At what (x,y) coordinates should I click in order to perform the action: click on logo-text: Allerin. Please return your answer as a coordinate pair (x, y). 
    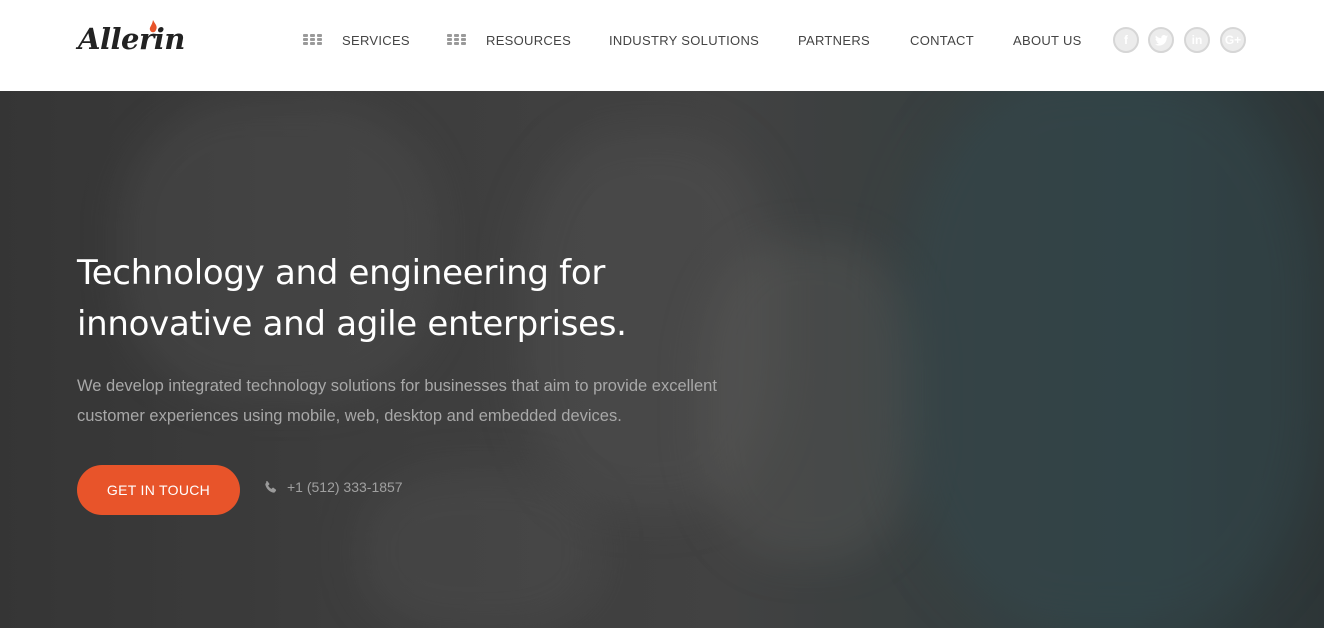
    Looking at the image, I should click on (131, 39).